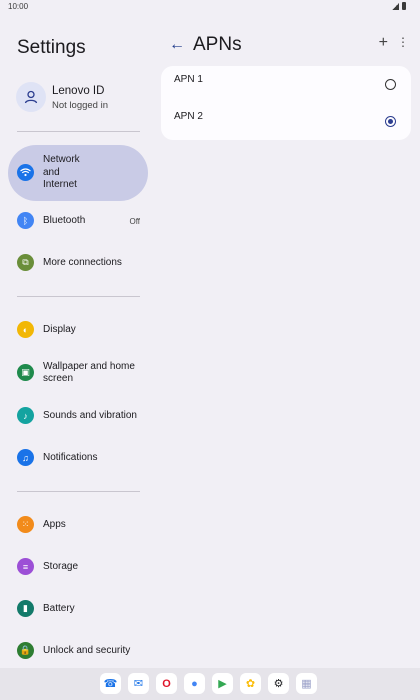  I want to click on more-options-icon: ⋮, so click(403, 42).